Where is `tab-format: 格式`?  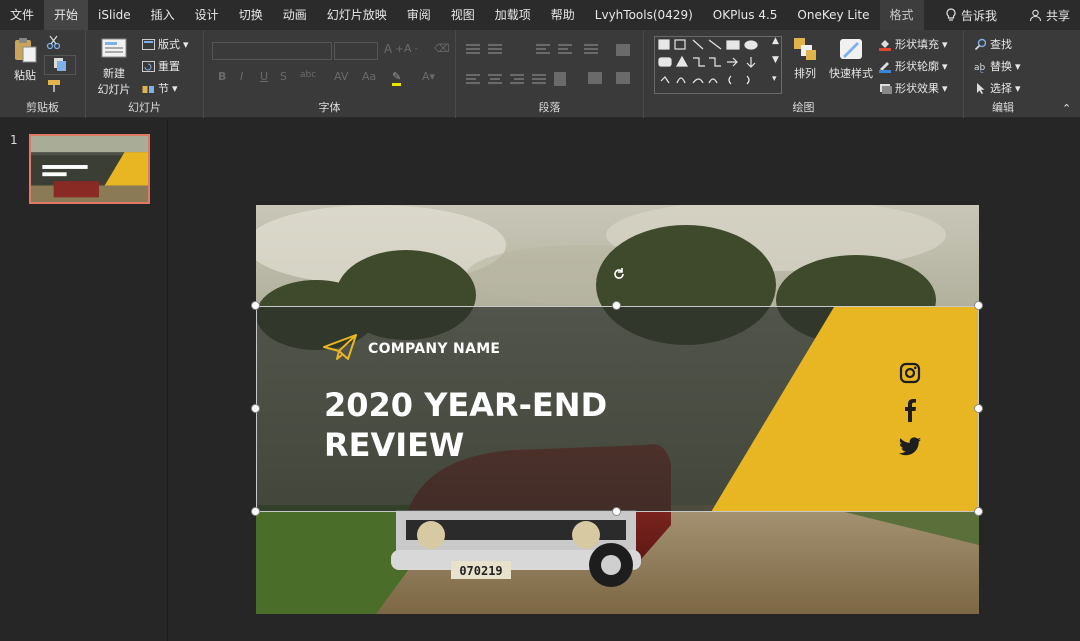
tab-format: 格式 is located at coordinates (901, 15).